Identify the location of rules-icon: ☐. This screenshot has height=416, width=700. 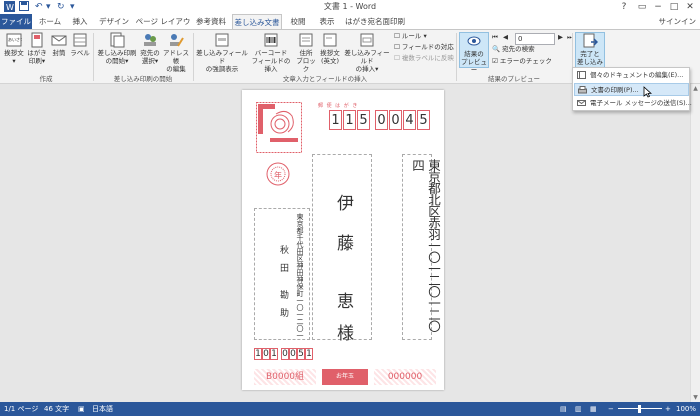
(397, 36).